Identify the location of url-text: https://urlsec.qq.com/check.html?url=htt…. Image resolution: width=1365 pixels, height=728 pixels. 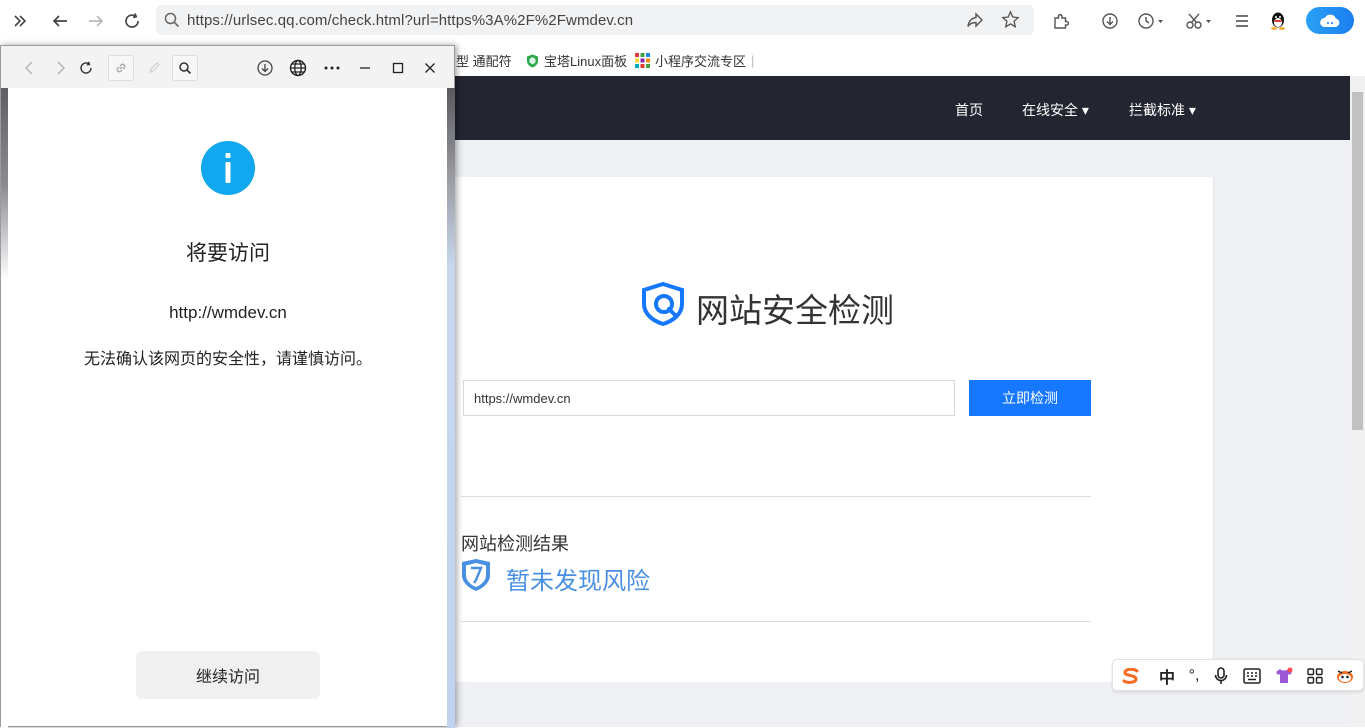
(410, 20).